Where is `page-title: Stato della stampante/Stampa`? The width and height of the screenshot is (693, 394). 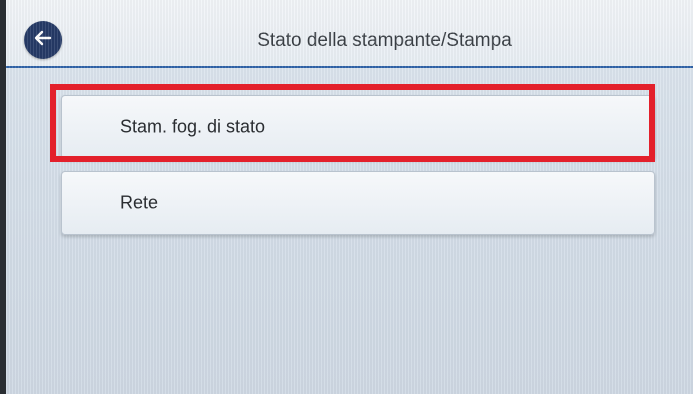
page-title: Stato della stampante/Stampa is located at coordinates (384, 40).